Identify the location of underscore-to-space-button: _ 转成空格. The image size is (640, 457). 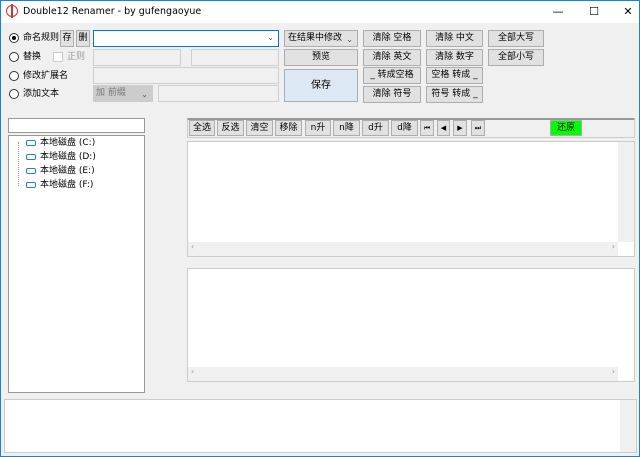
(392, 75).